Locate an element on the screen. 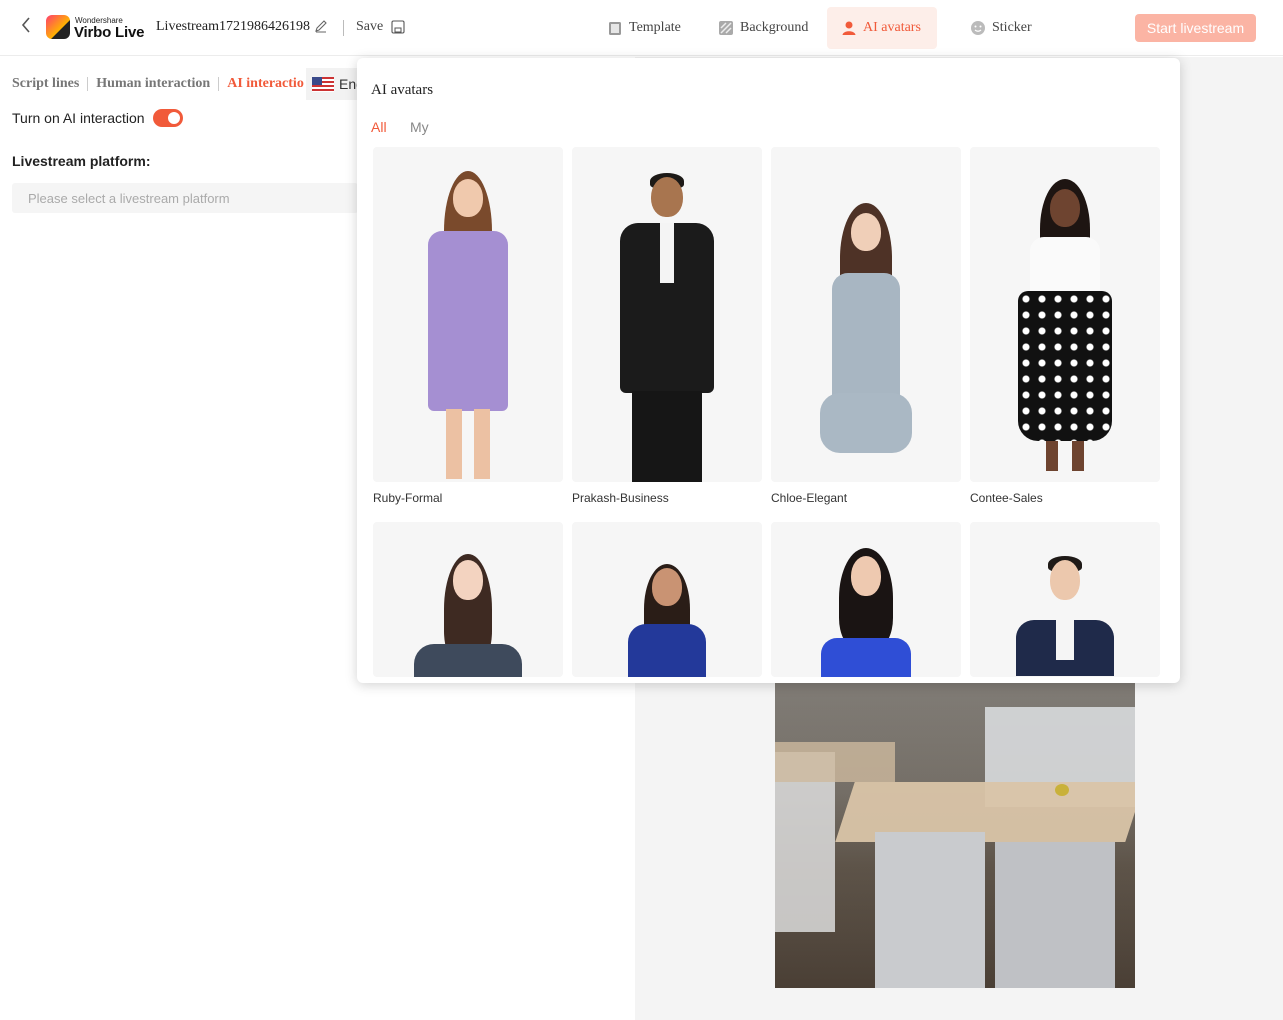 The image size is (1283, 1020). platform-label: Livestream platform: is located at coordinates (81, 161).